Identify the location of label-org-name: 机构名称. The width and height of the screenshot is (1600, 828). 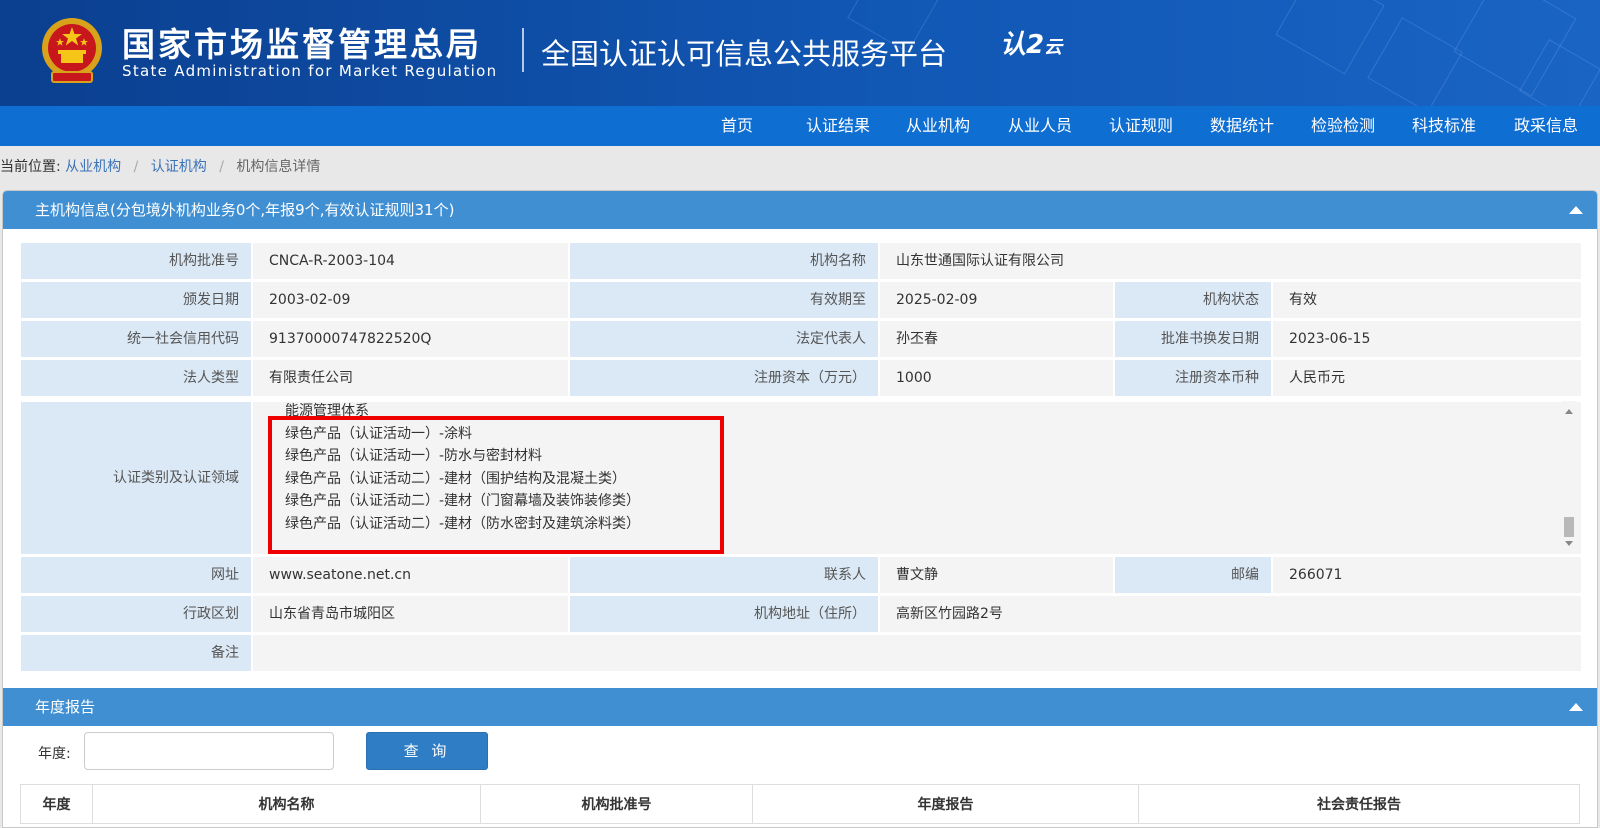
(724, 261).